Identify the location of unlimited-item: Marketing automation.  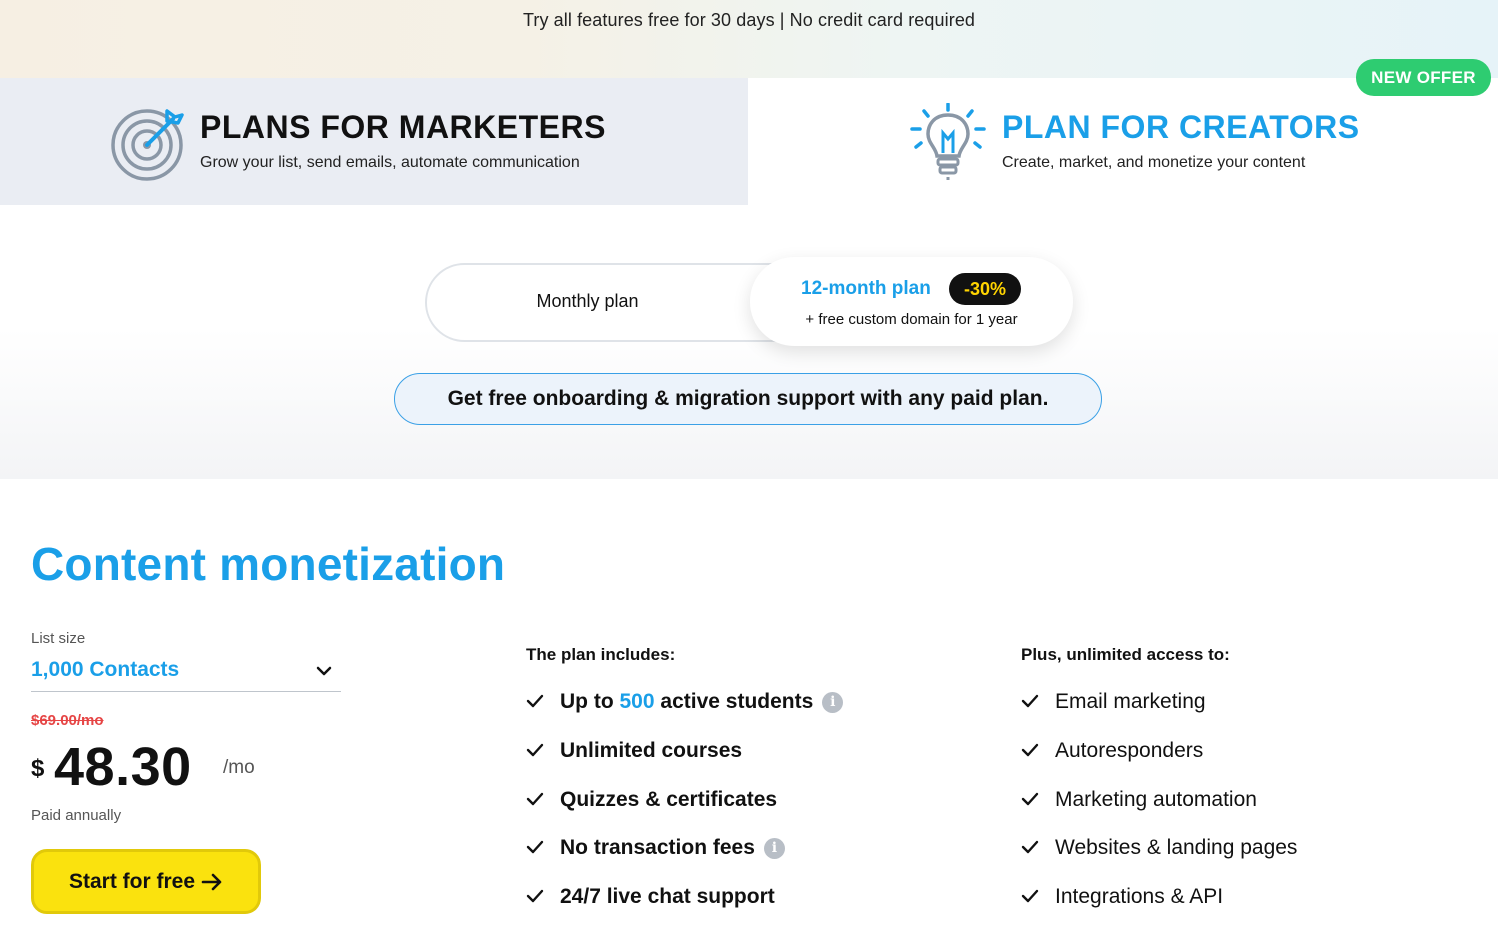
(1139, 800).